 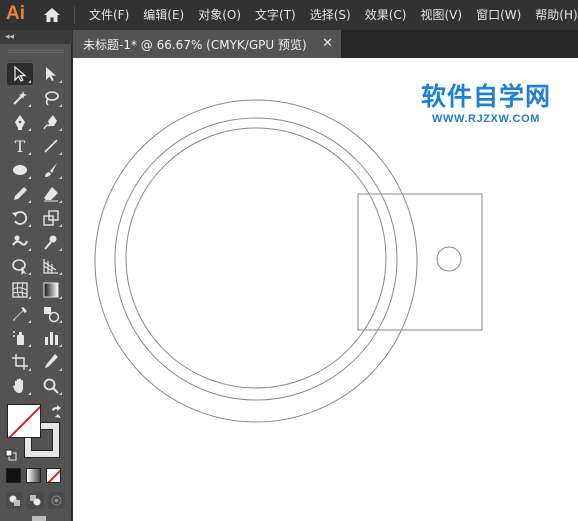 I want to click on curvature-icon, so click(x=50, y=122).